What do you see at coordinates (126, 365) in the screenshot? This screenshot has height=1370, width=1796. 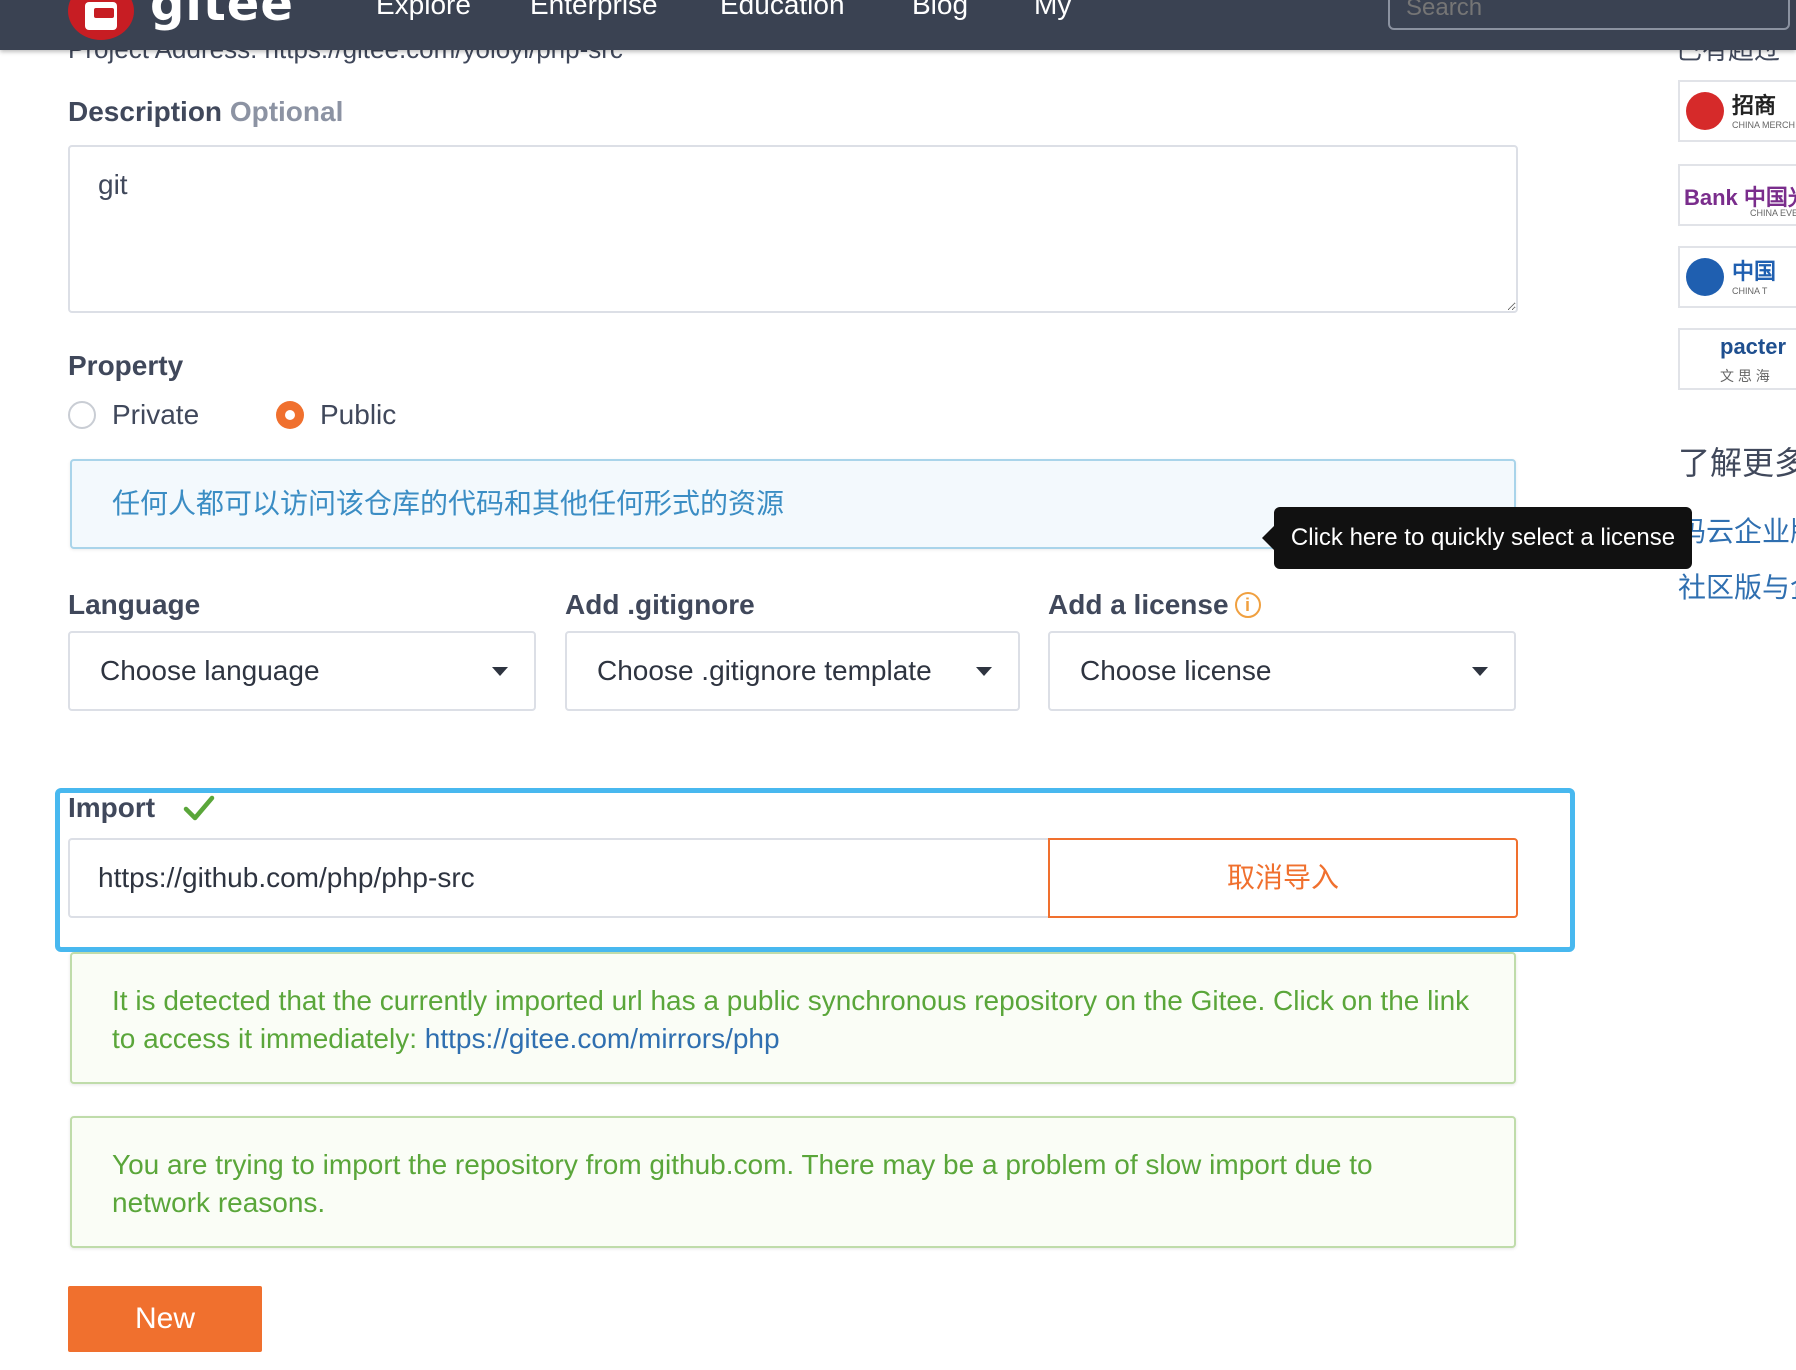 I see `property-label: Property` at bounding box center [126, 365].